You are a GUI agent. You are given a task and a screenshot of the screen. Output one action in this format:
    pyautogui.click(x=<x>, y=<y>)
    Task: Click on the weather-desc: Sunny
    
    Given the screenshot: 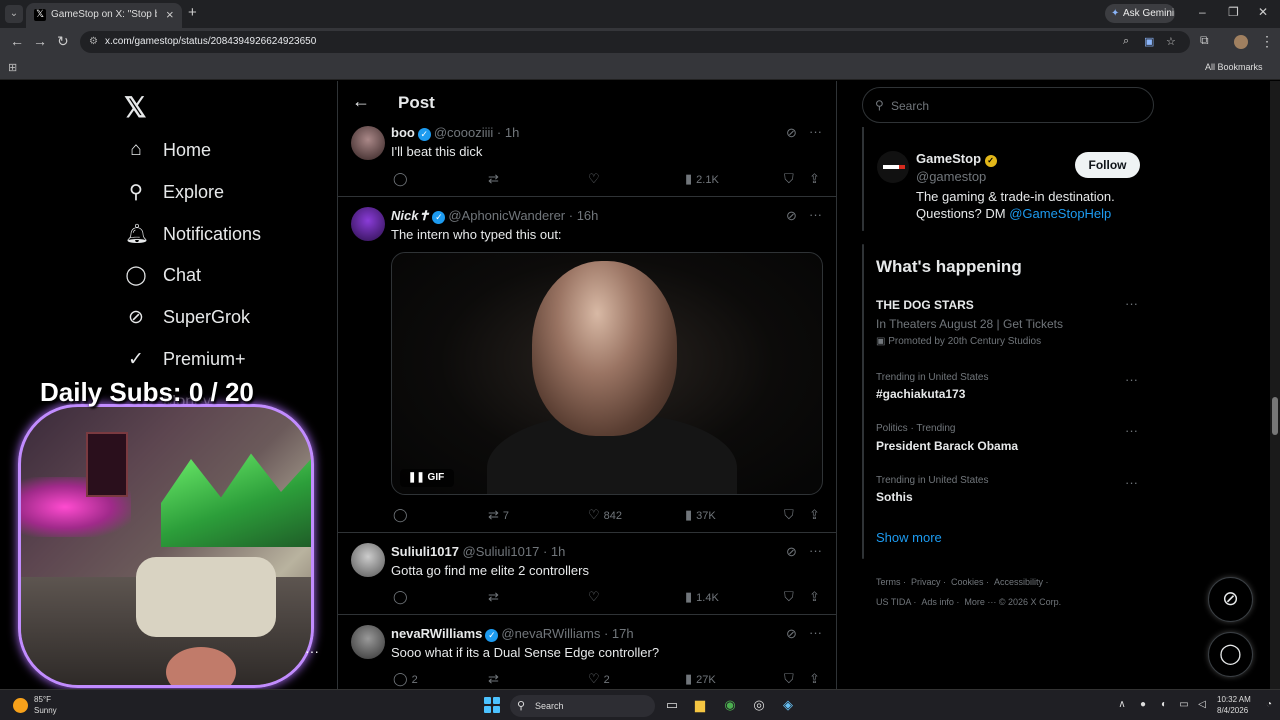 What is the action you would take?
    pyautogui.click(x=45, y=710)
    